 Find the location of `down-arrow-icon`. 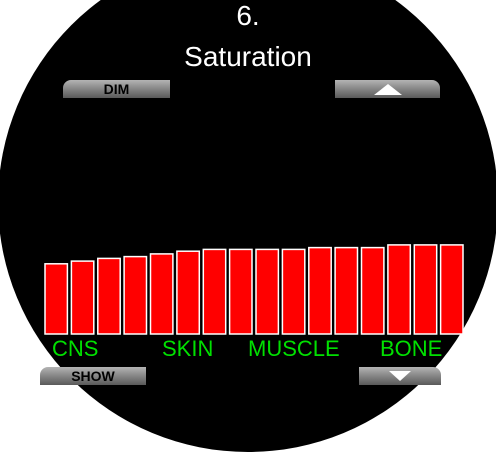

down-arrow-icon is located at coordinates (400, 376).